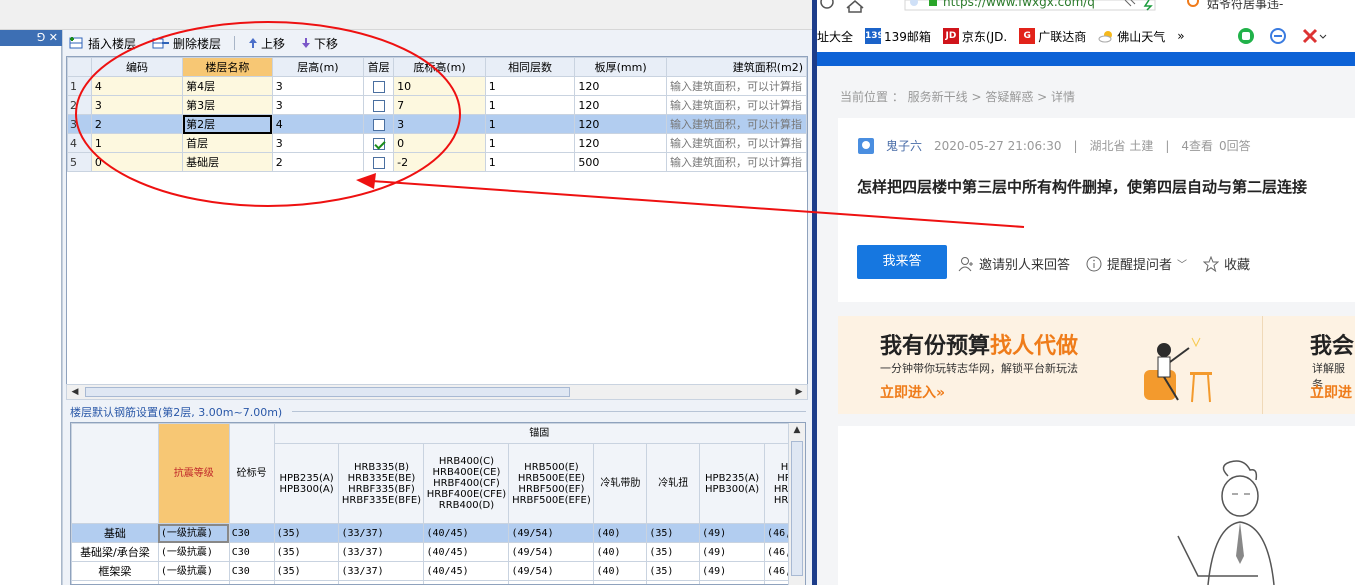 This screenshot has width=1355, height=585. Describe the element at coordinates (912, 392) in the screenshot. I see `banner-enter-link: 立即进入»` at that location.